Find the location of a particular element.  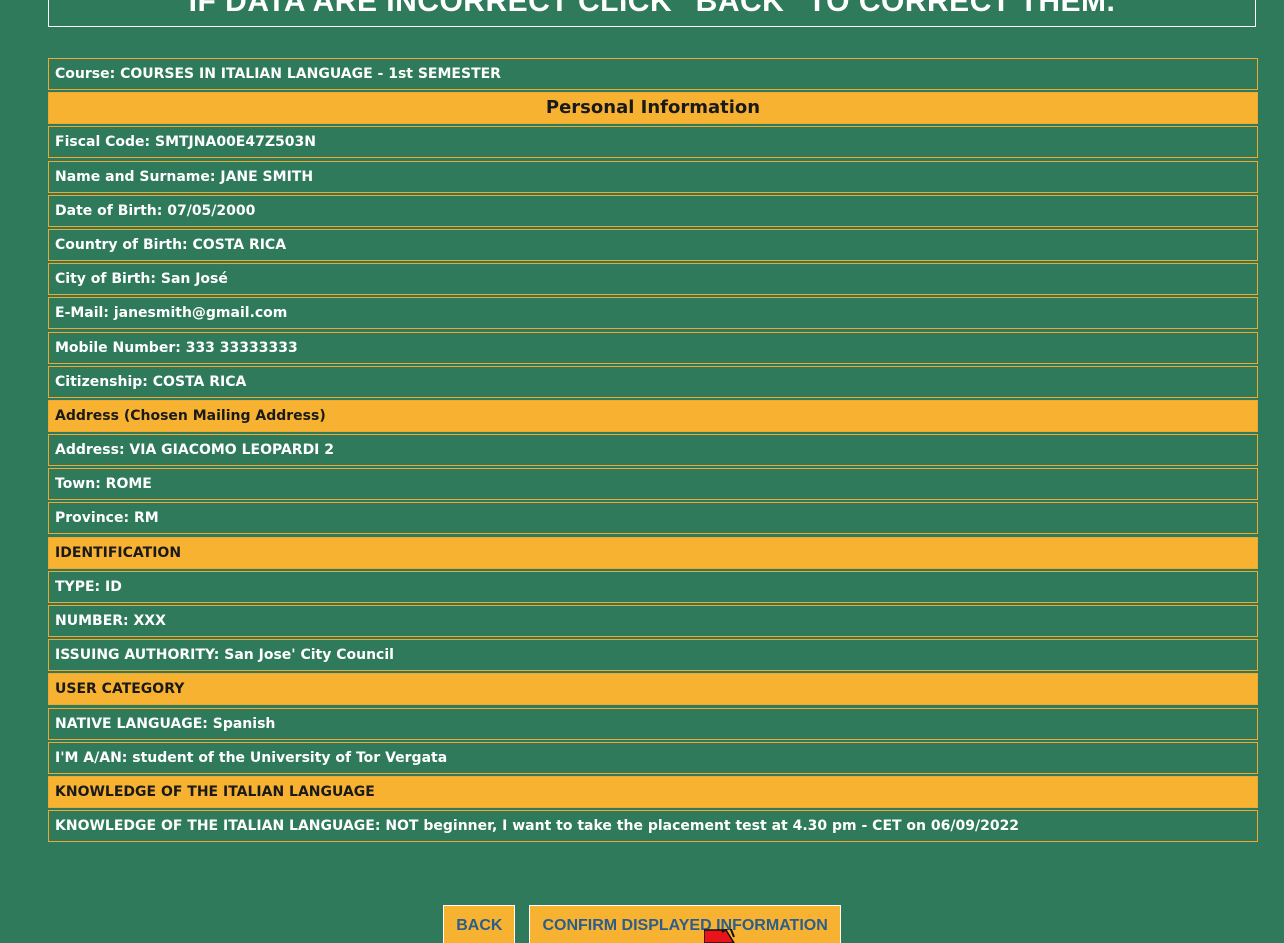

mouse-pointer-icon is located at coordinates (719, 936).